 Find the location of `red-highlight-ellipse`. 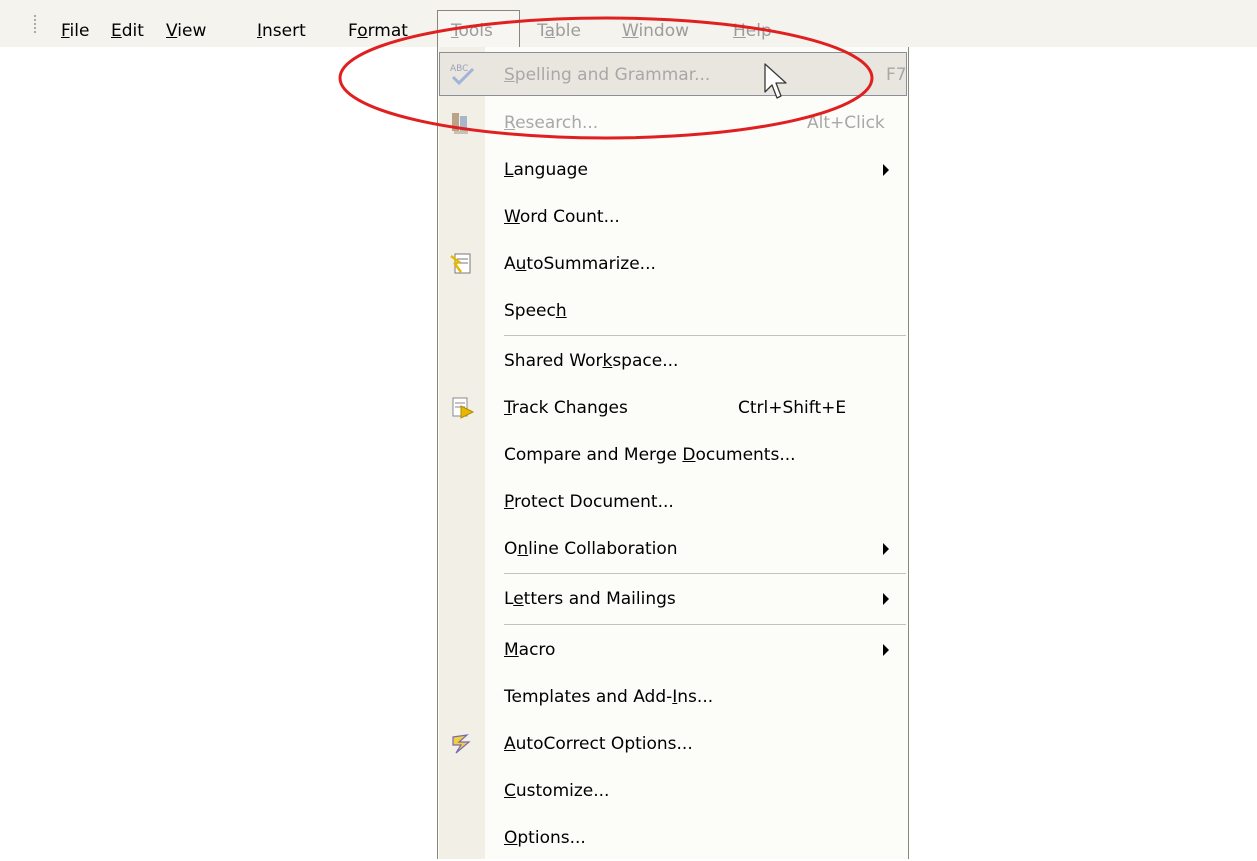

red-highlight-ellipse is located at coordinates (606, 78).